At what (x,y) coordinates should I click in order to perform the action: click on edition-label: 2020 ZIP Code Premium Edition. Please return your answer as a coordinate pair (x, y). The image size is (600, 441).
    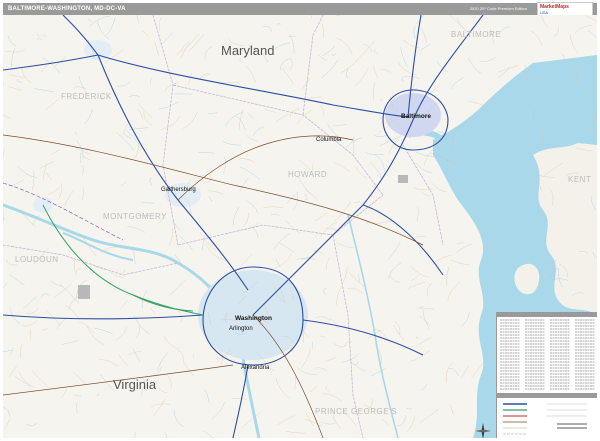
    Looking at the image, I should click on (498, 8).